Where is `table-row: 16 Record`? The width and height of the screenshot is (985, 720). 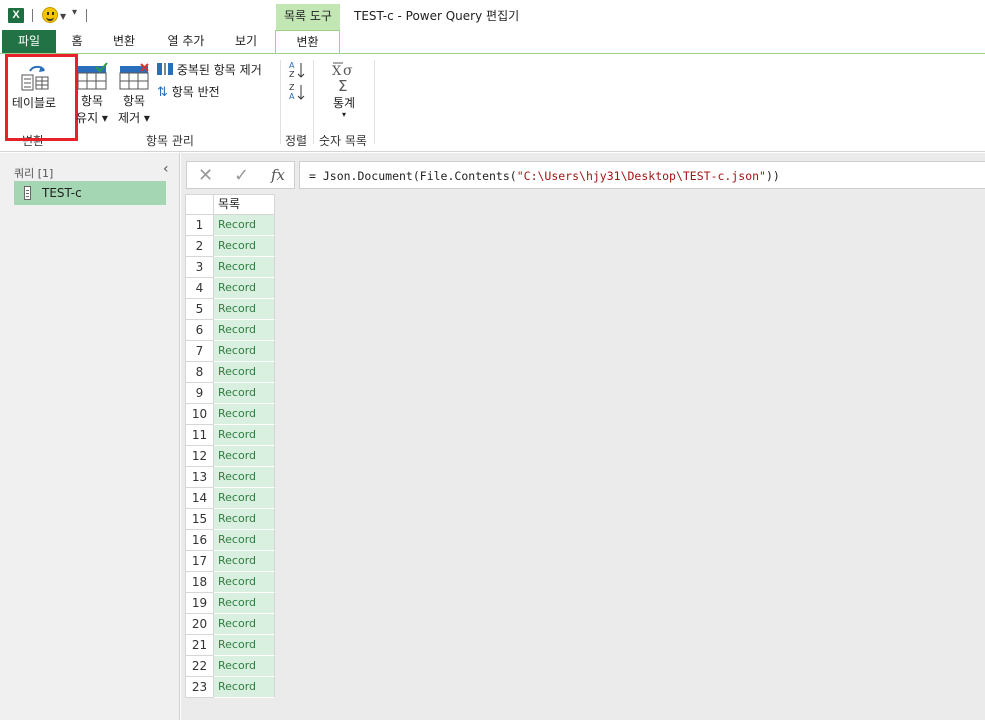 table-row: 16 Record is located at coordinates (230, 540).